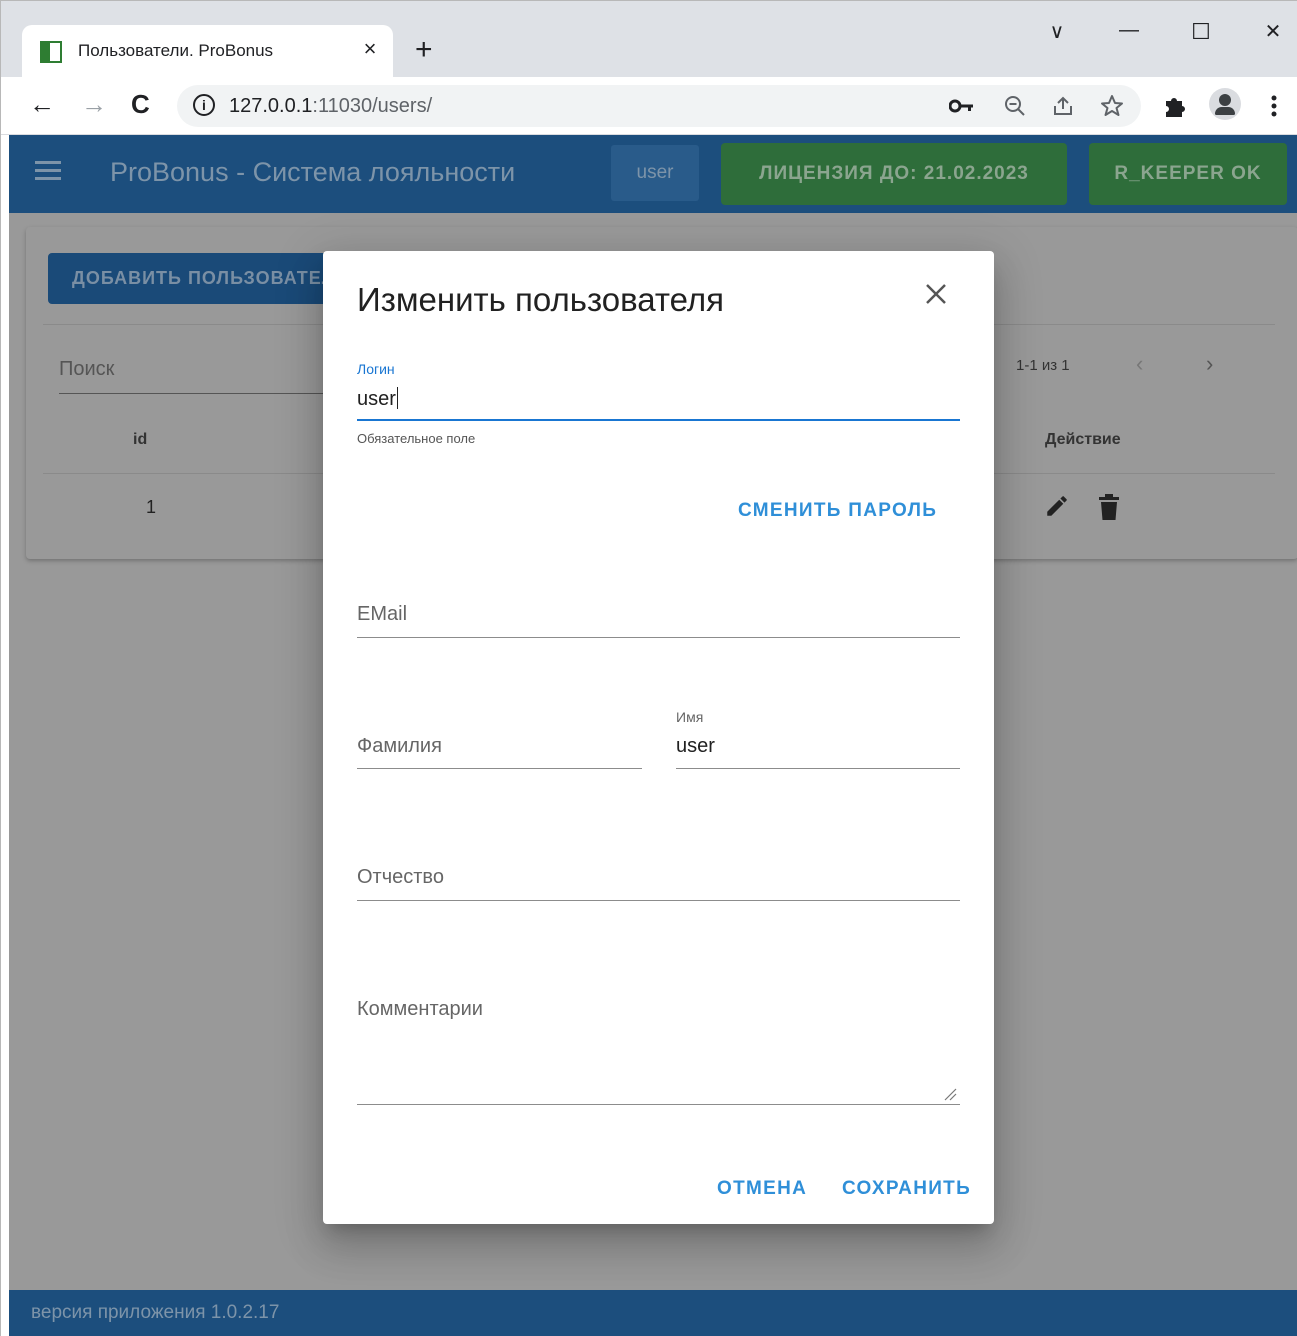 Image resolution: width=1297 pixels, height=1336 pixels. Describe the element at coordinates (1273, 31) in the screenshot. I see `close-window-button: ✕` at that location.